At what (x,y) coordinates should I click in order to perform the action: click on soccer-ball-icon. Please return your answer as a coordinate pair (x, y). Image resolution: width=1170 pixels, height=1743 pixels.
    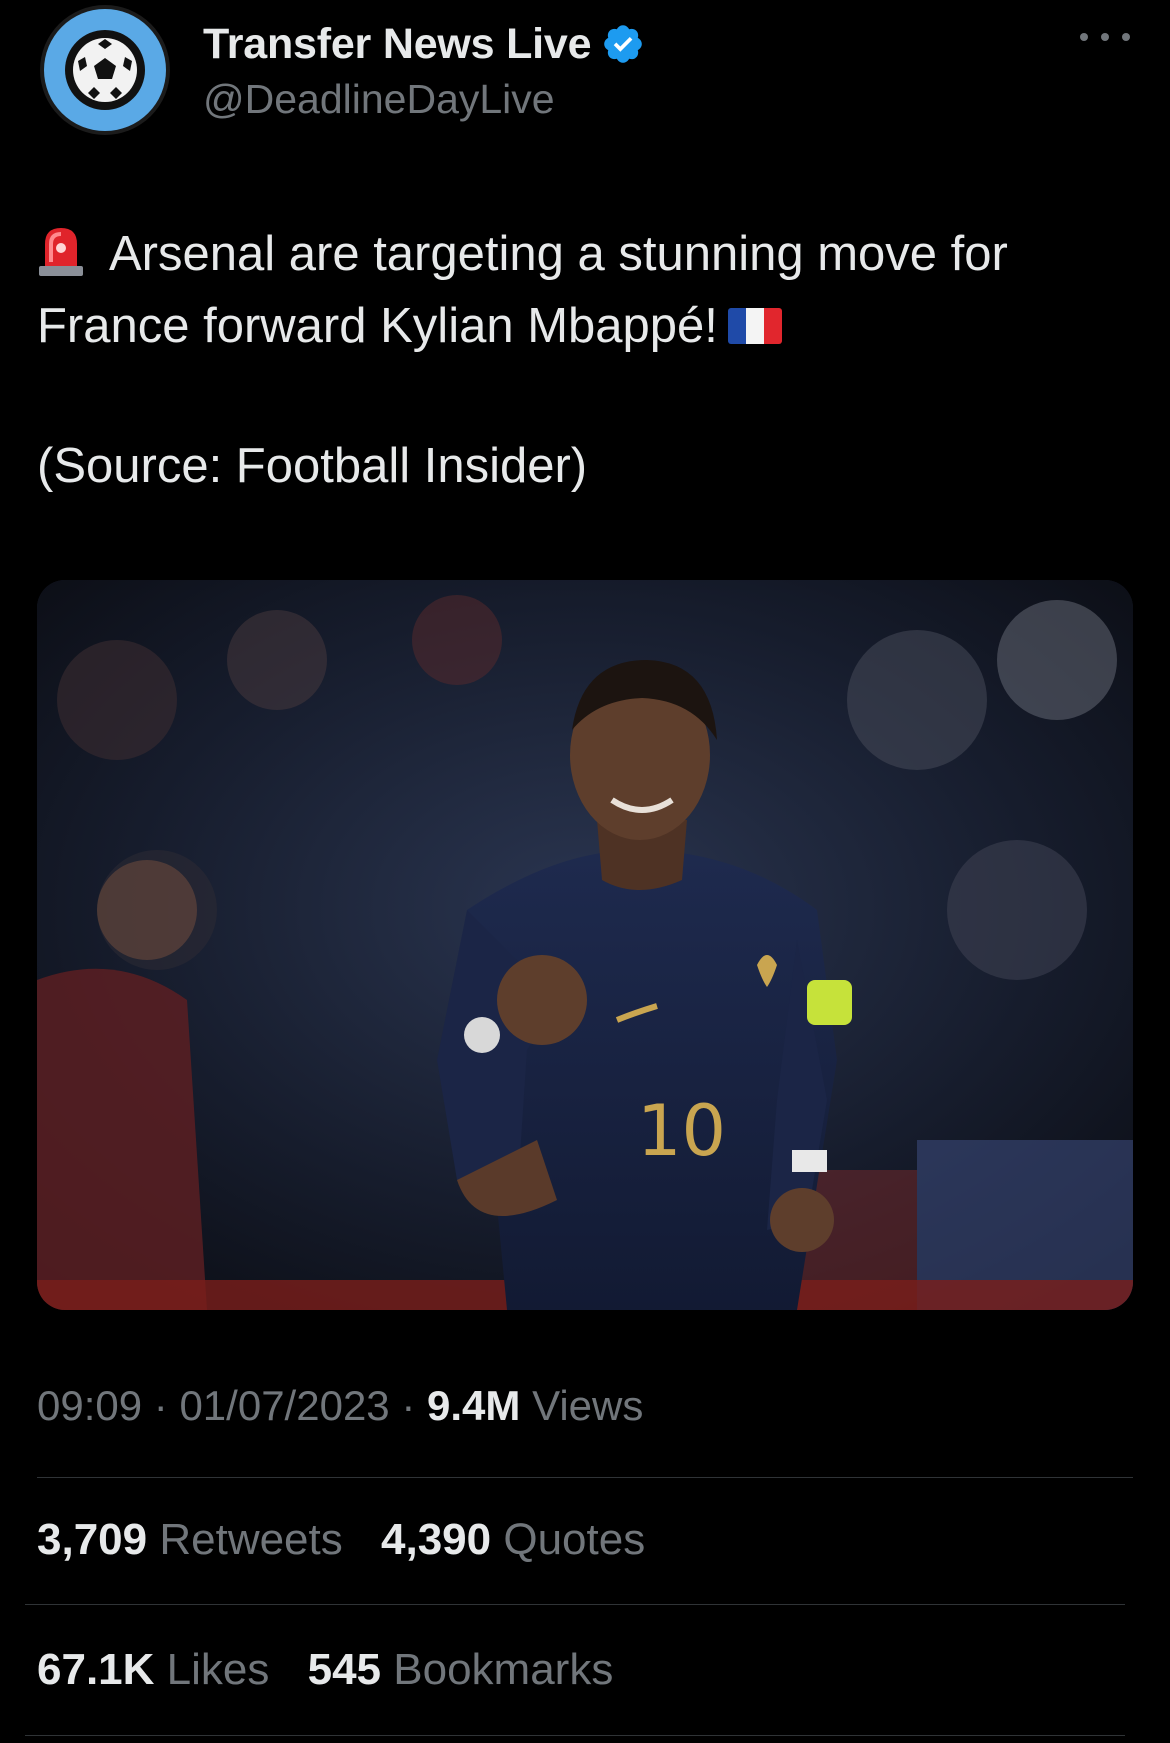
    Looking at the image, I should click on (105, 70).